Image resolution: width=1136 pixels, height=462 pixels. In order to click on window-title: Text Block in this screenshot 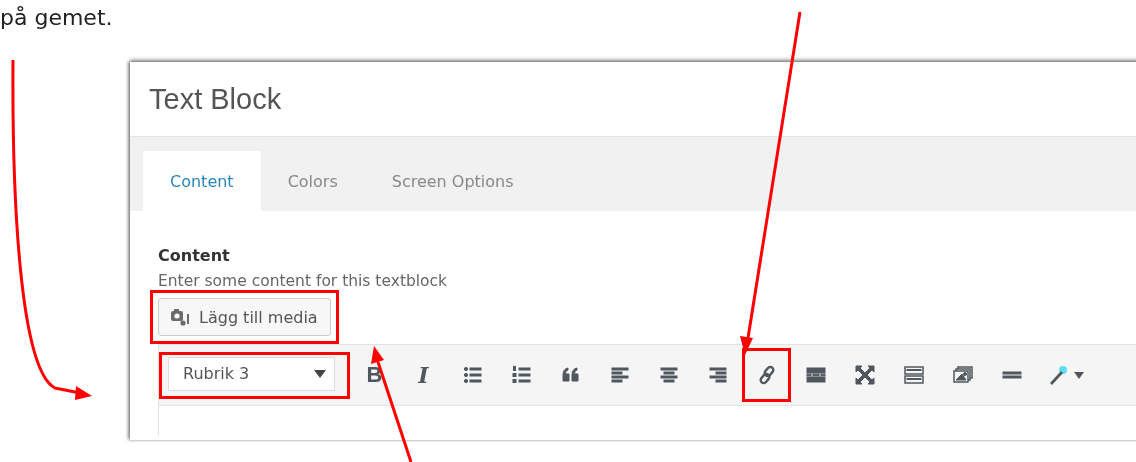, I will do `click(215, 99)`.